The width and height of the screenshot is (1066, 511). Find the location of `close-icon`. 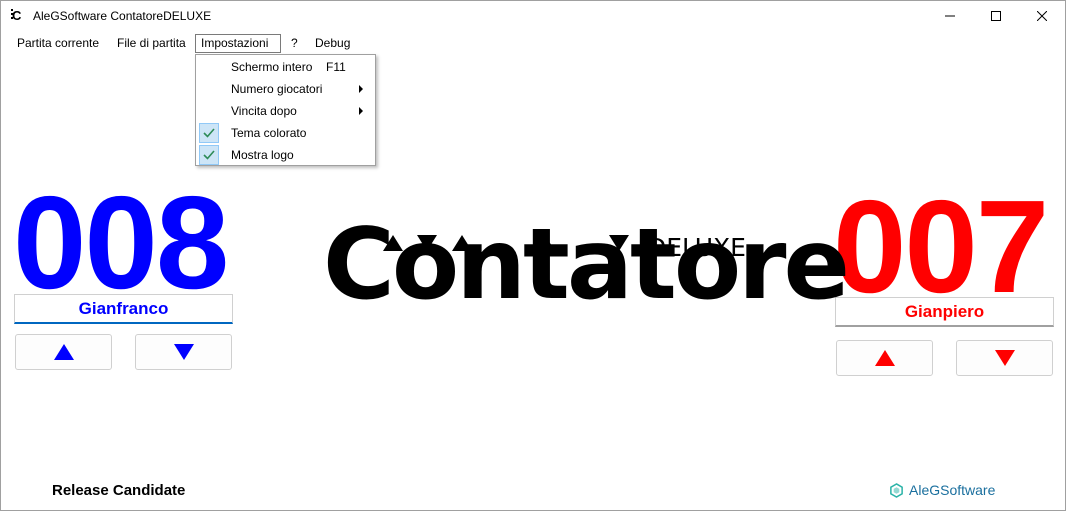

close-icon is located at coordinates (1042, 16).